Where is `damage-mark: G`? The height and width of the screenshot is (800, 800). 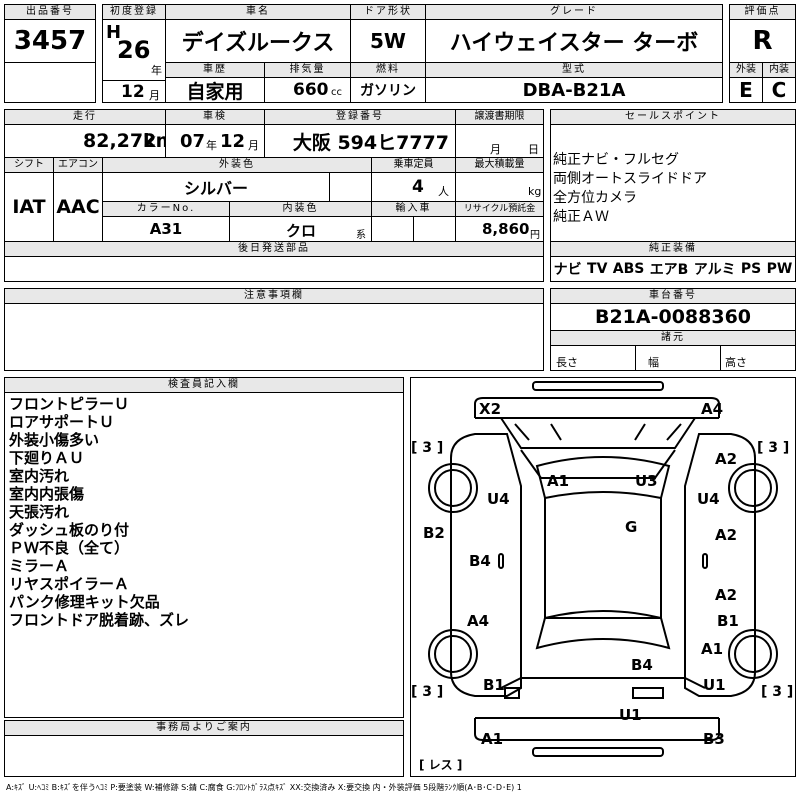 damage-mark: G is located at coordinates (631, 527).